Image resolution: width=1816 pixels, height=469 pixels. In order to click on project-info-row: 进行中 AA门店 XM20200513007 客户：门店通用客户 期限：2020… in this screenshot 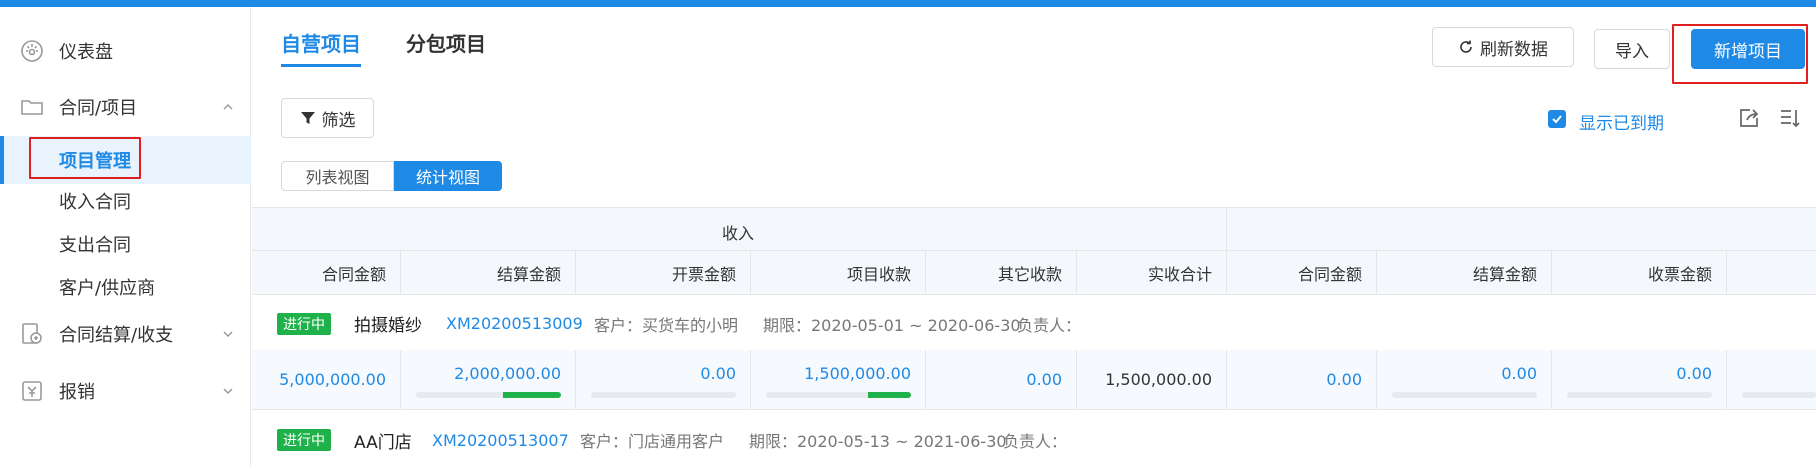, I will do `click(1034, 440)`.